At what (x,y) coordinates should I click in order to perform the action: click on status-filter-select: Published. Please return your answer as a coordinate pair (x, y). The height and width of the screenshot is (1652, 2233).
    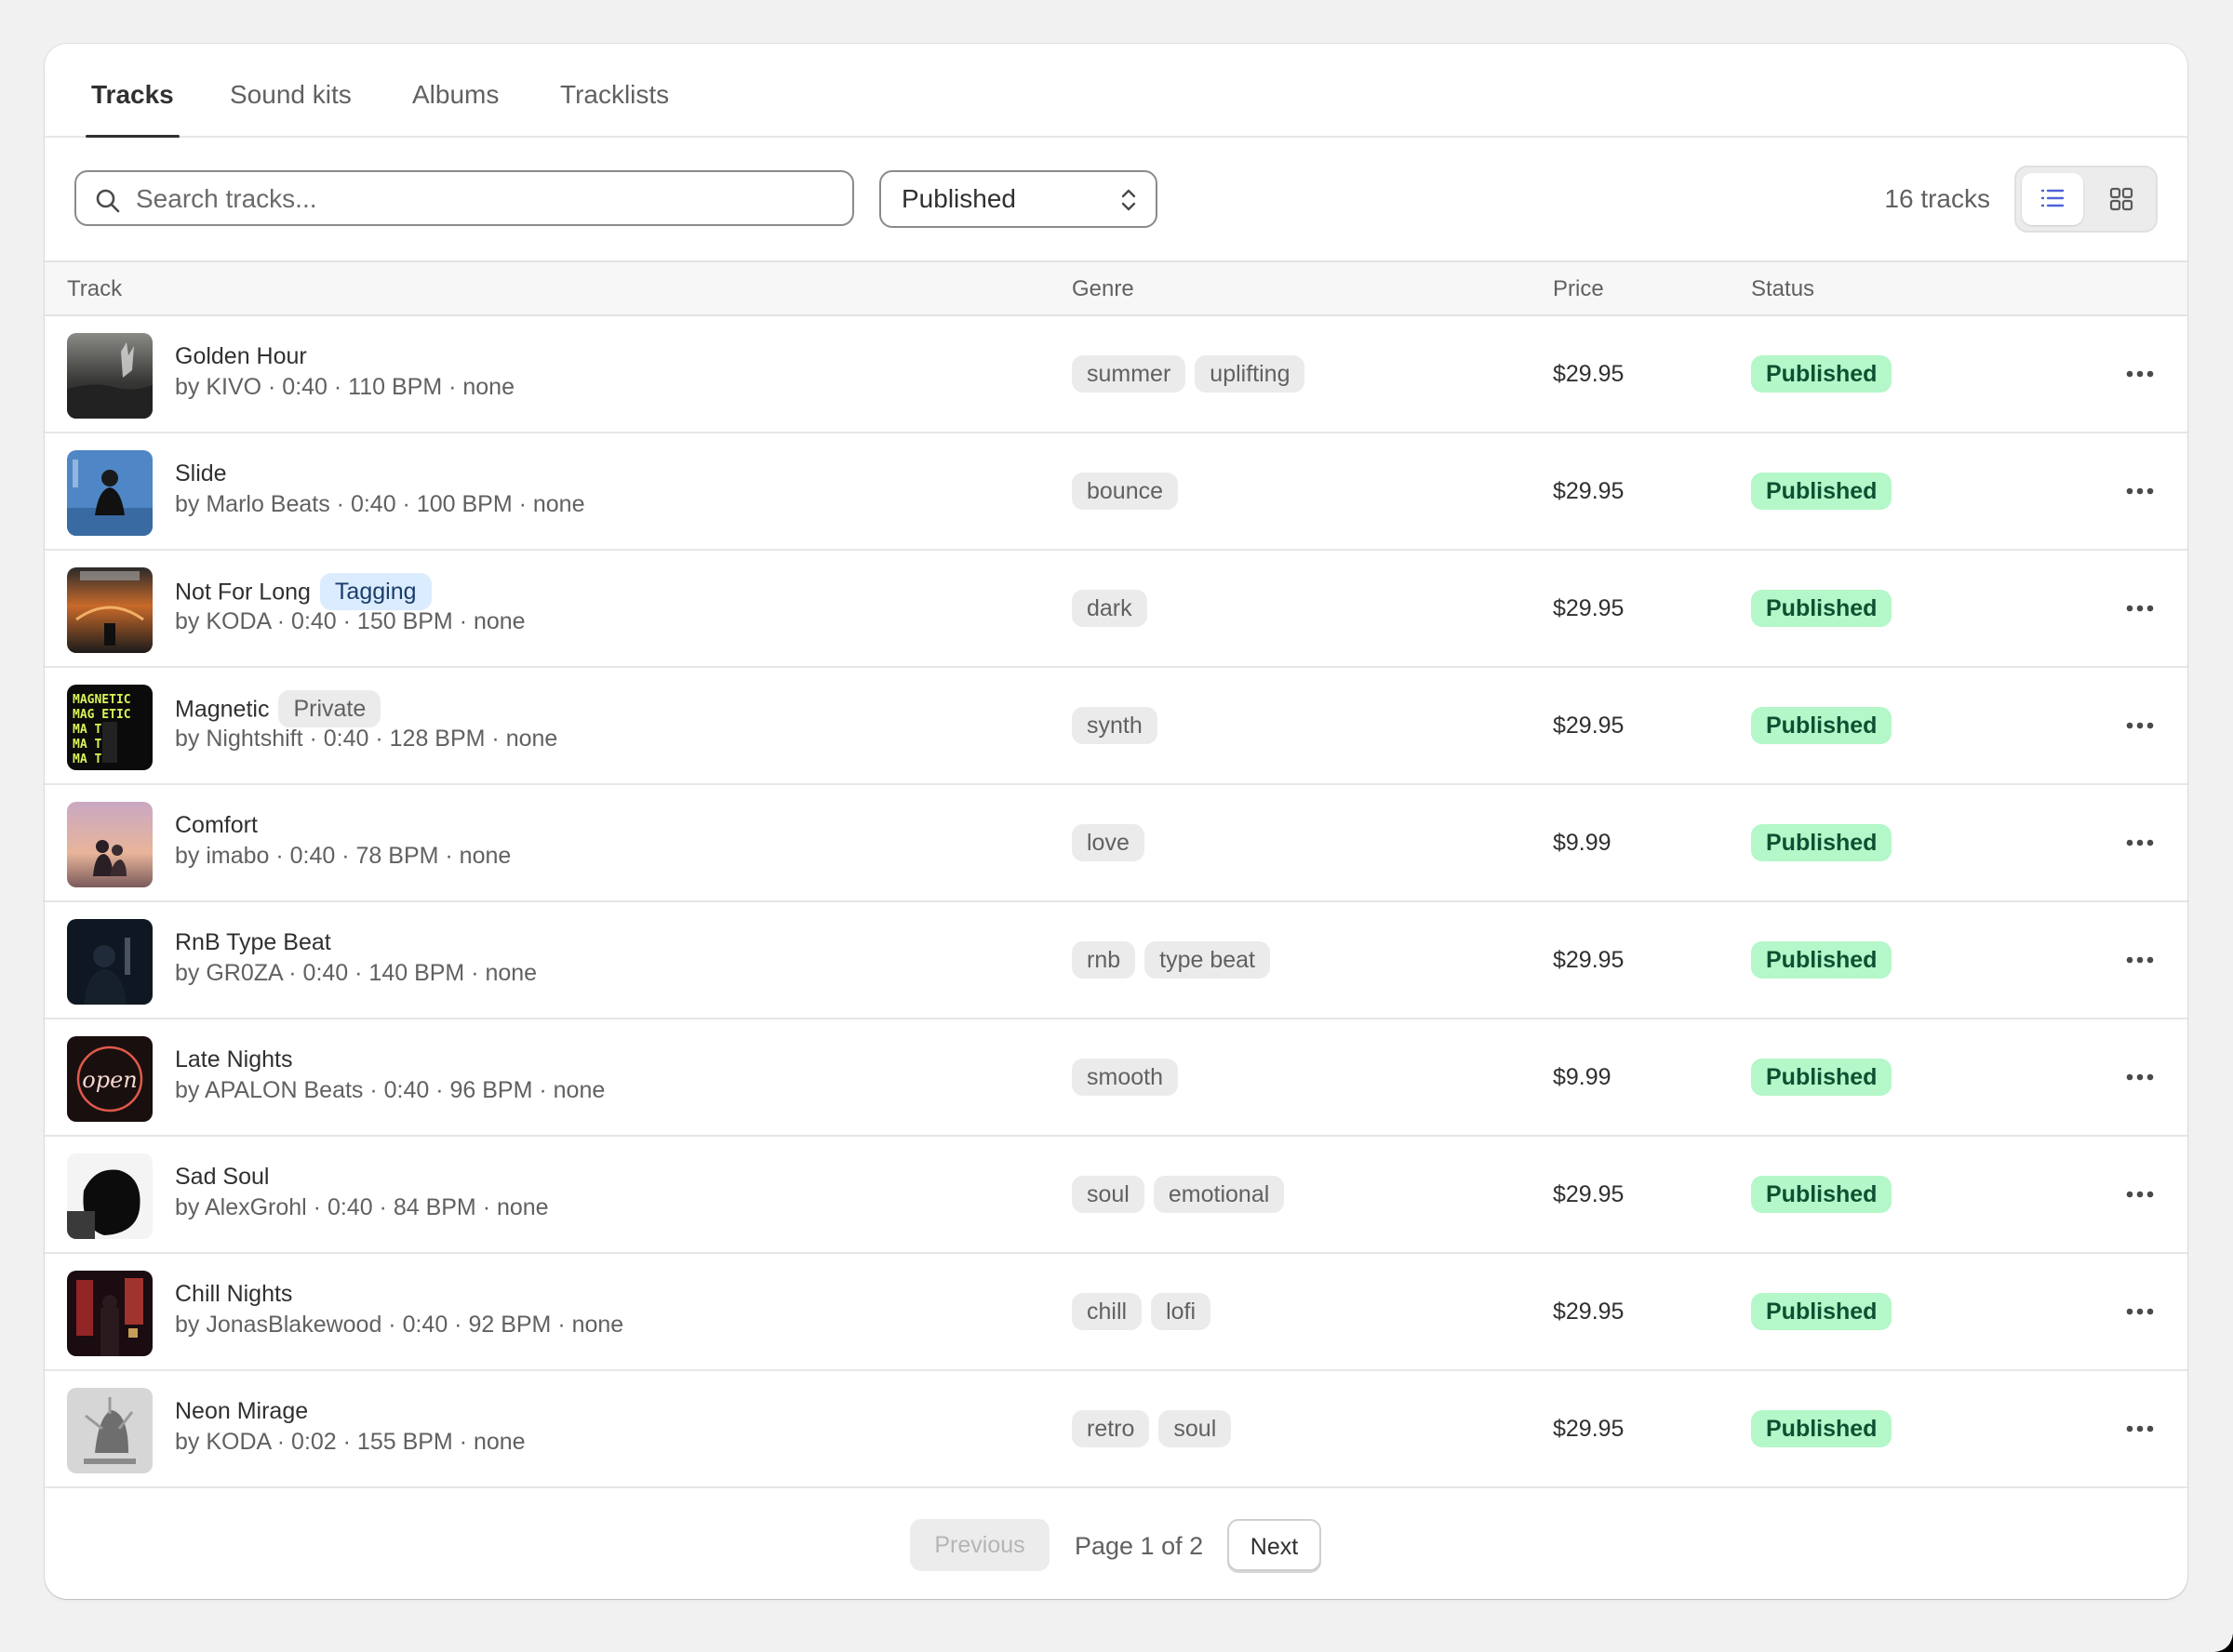
    Looking at the image, I should click on (1018, 199).